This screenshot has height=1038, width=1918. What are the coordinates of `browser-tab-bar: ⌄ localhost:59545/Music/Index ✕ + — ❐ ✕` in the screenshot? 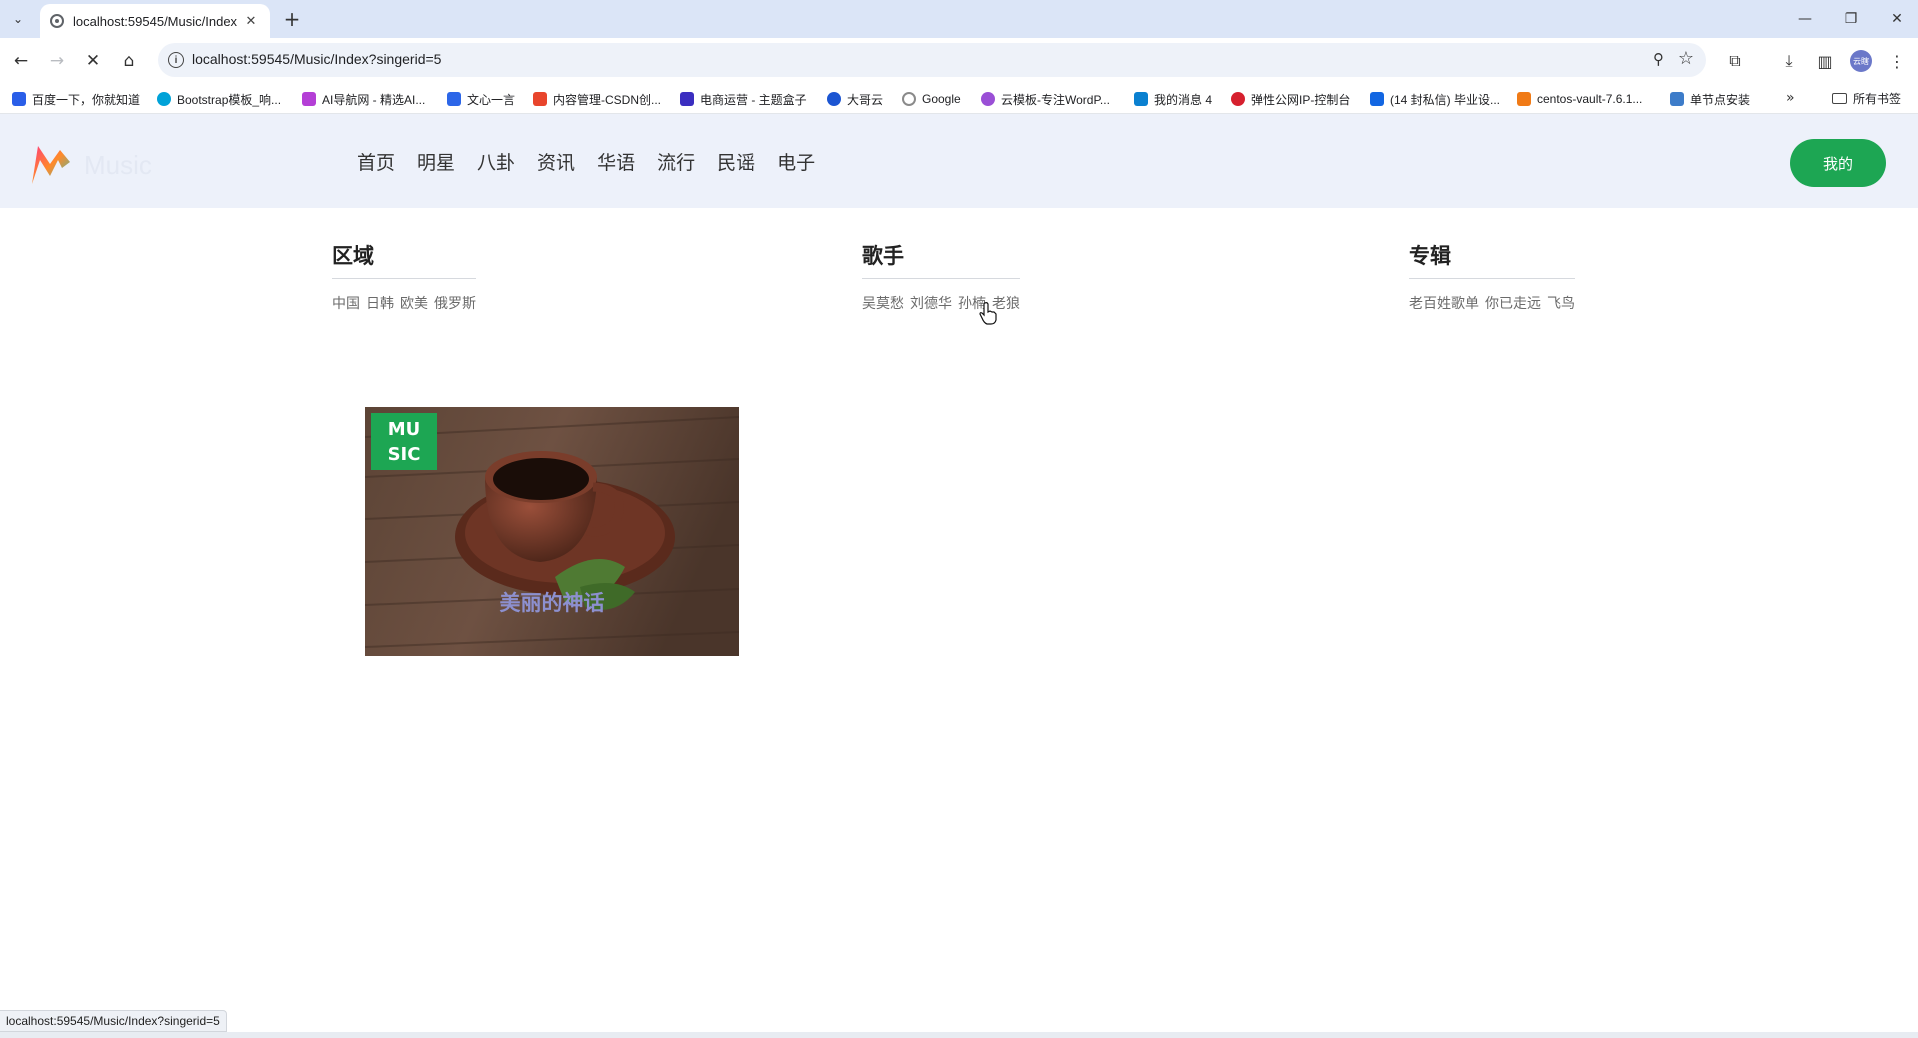 It's located at (959, 19).